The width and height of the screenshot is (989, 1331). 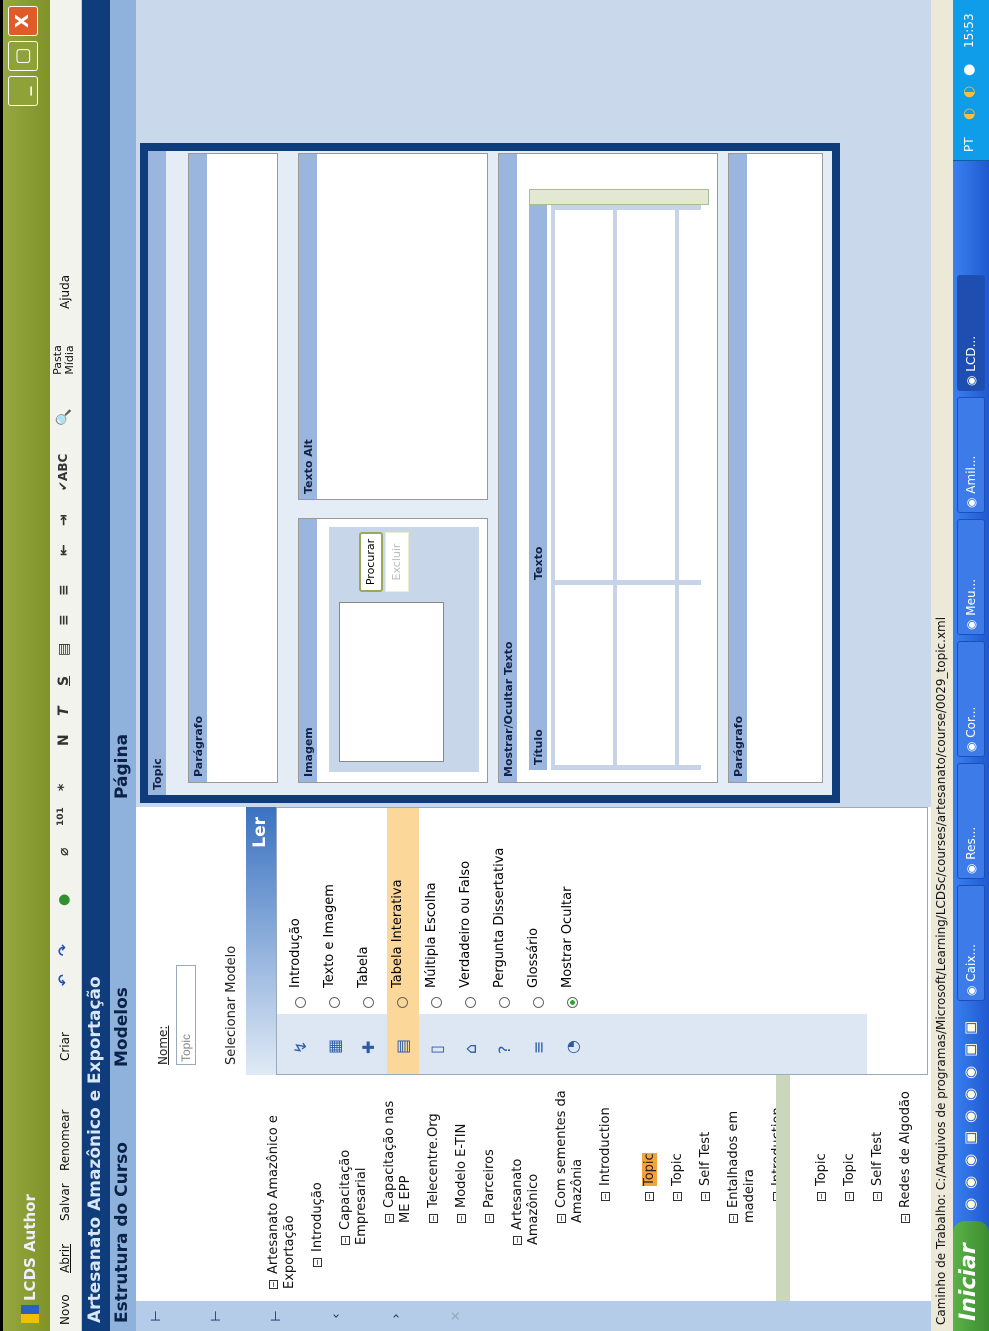 What do you see at coordinates (65, 1141) in the screenshot?
I see `renomear-button: Renomear` at bounding box center [65, 1141].